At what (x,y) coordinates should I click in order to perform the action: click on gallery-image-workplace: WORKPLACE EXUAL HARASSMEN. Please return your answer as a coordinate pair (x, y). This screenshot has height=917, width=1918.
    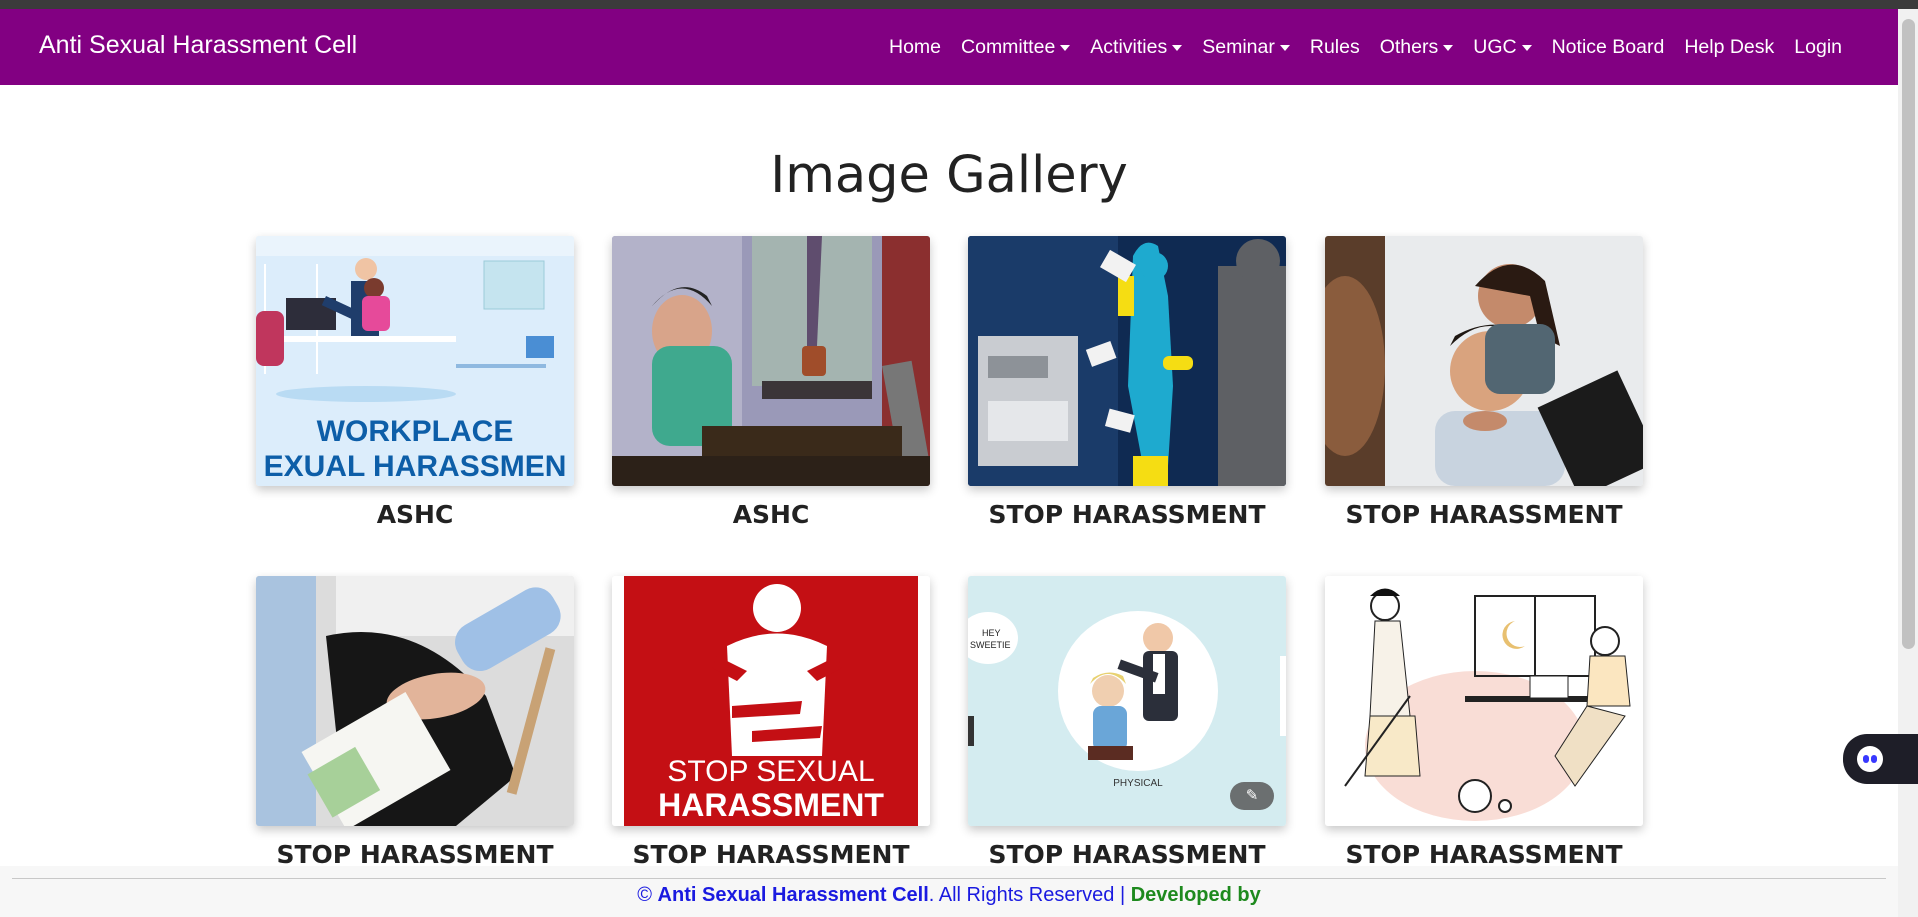
    Looking at the image, I should click on (415, 361).